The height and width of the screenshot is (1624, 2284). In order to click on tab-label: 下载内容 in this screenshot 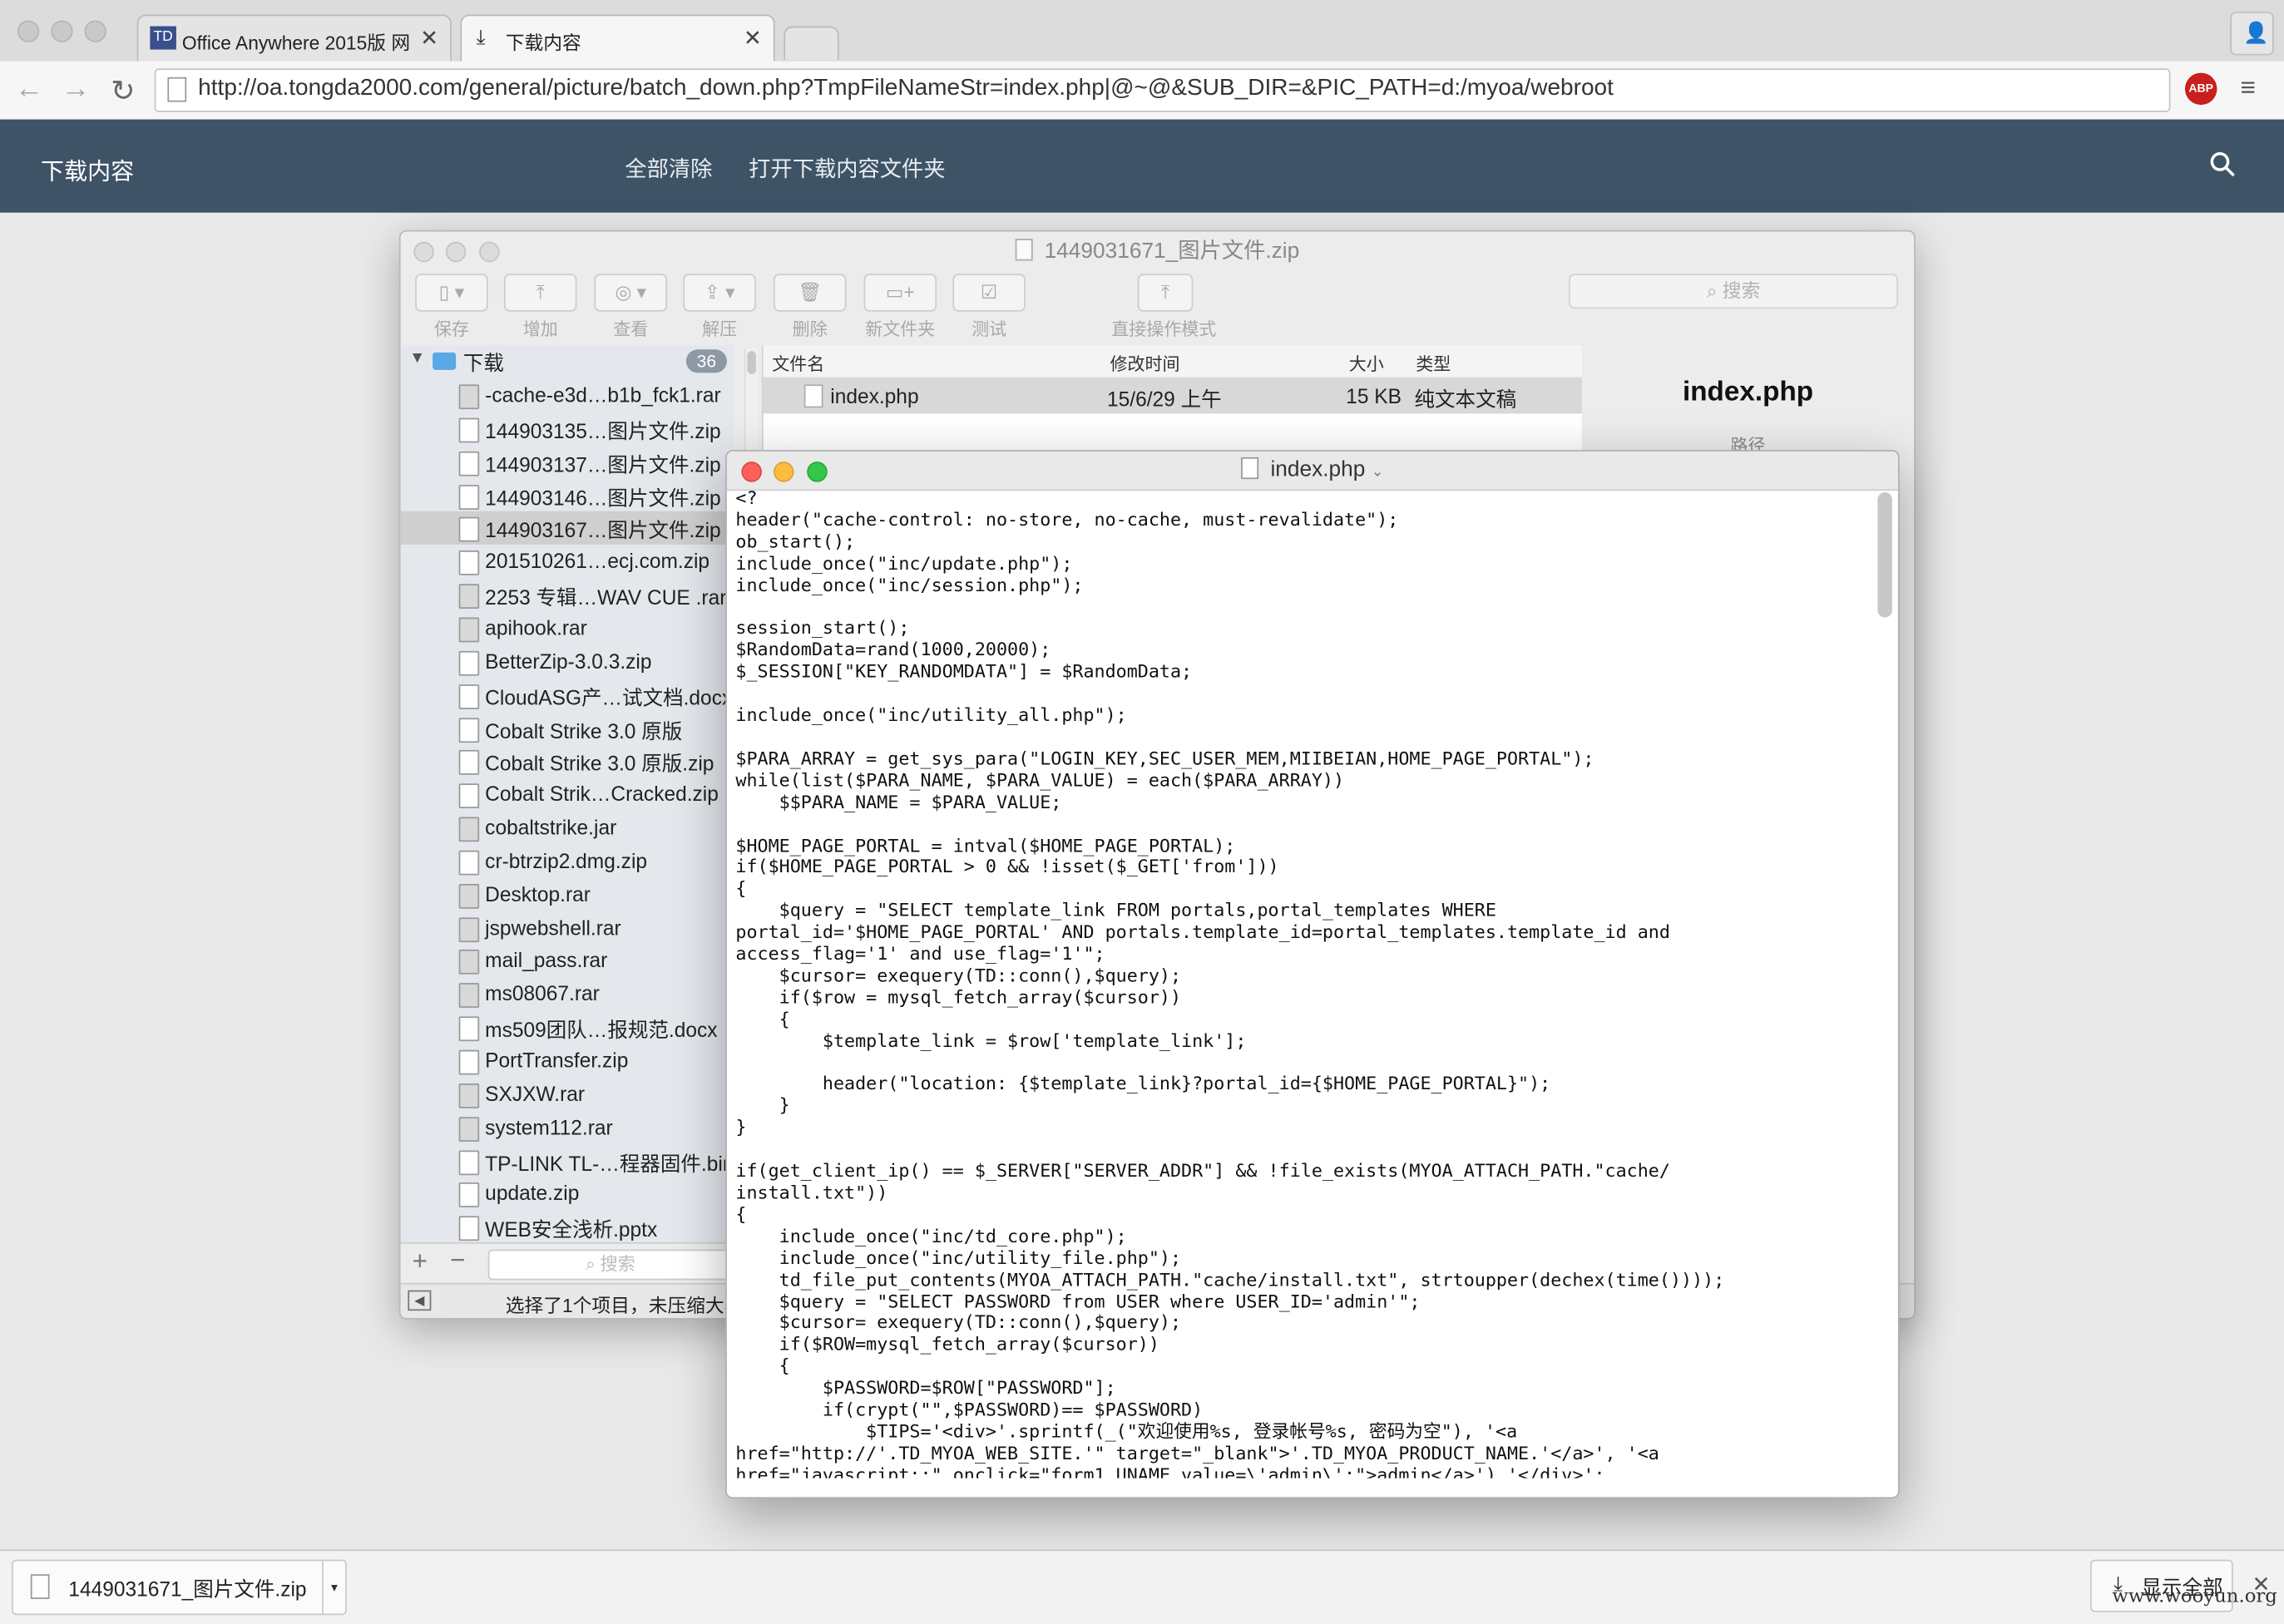, I will do `click(543, 43)`.